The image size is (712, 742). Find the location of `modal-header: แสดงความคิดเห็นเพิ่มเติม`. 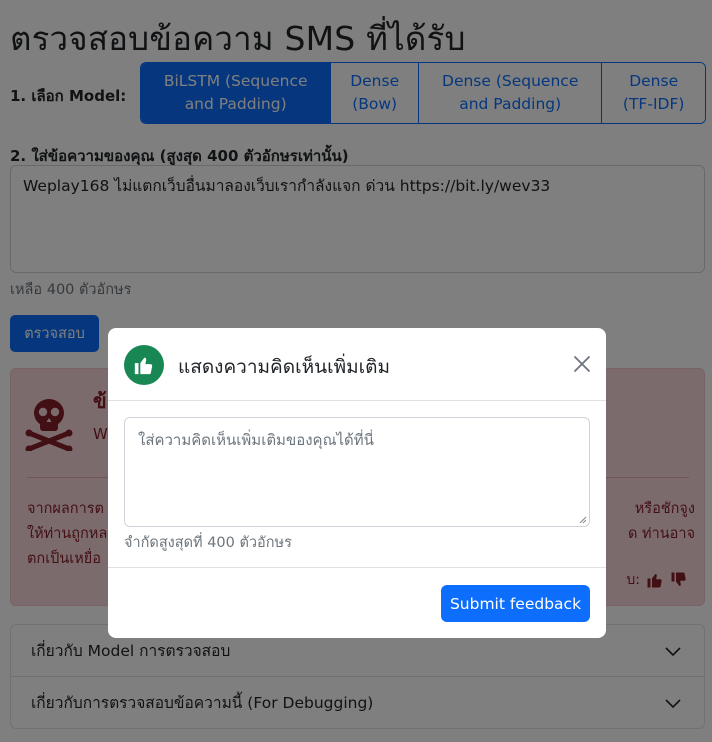

modal-header: แสดงความคิดเห็นเพิ่มเติม is located at coordinates (357, 364).